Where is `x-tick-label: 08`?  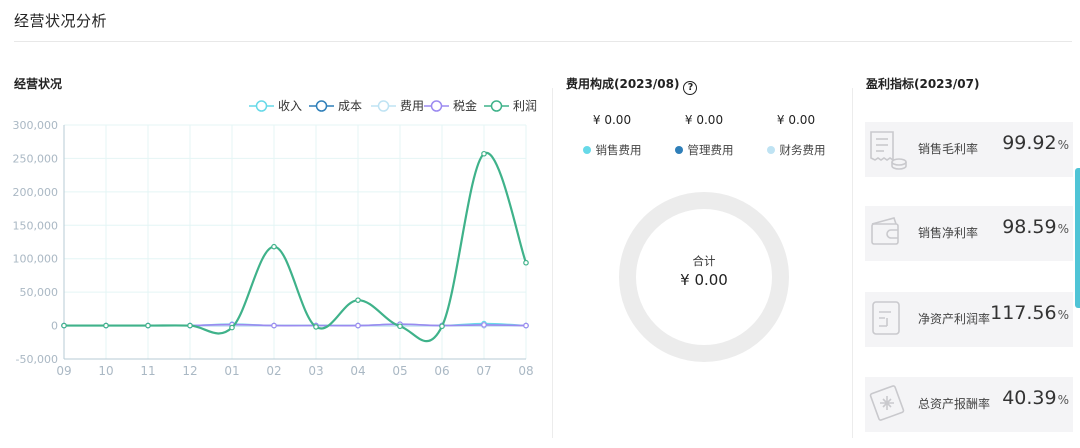
x-tick-label: 08 is located at coordinates (525, 371).